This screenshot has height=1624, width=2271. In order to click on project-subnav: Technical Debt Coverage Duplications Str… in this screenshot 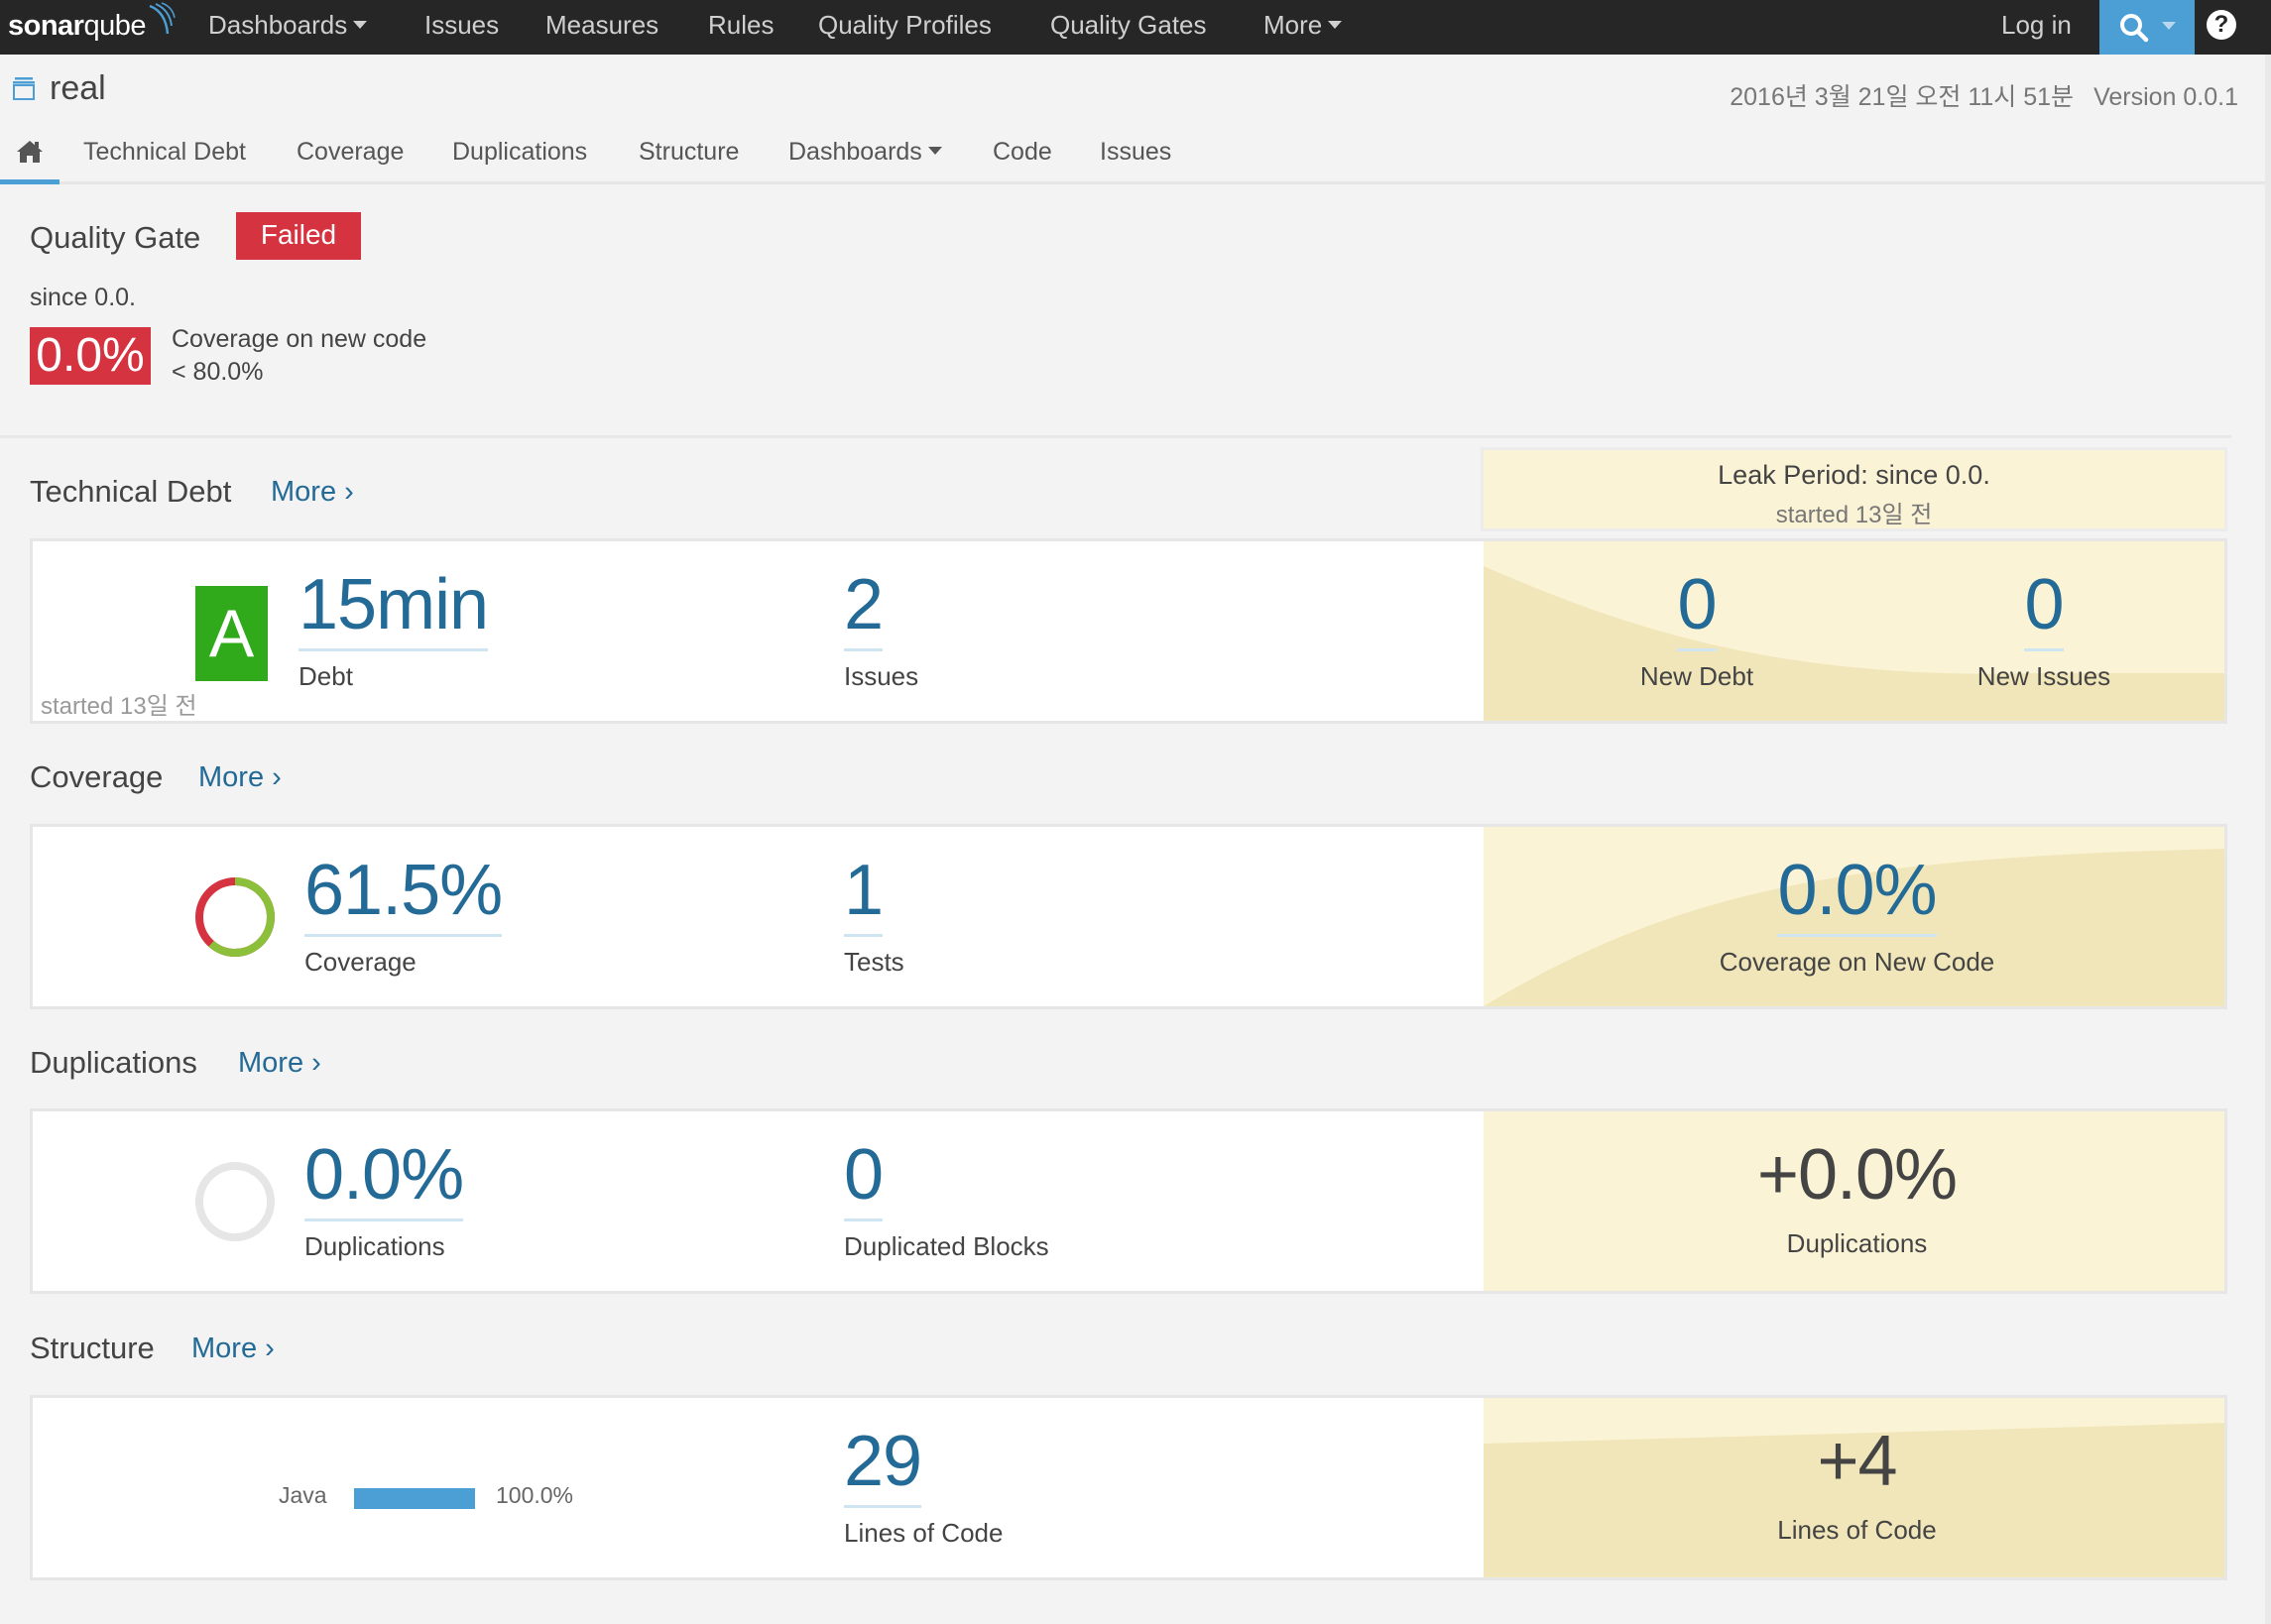, I will do `click(1136, 155)`.